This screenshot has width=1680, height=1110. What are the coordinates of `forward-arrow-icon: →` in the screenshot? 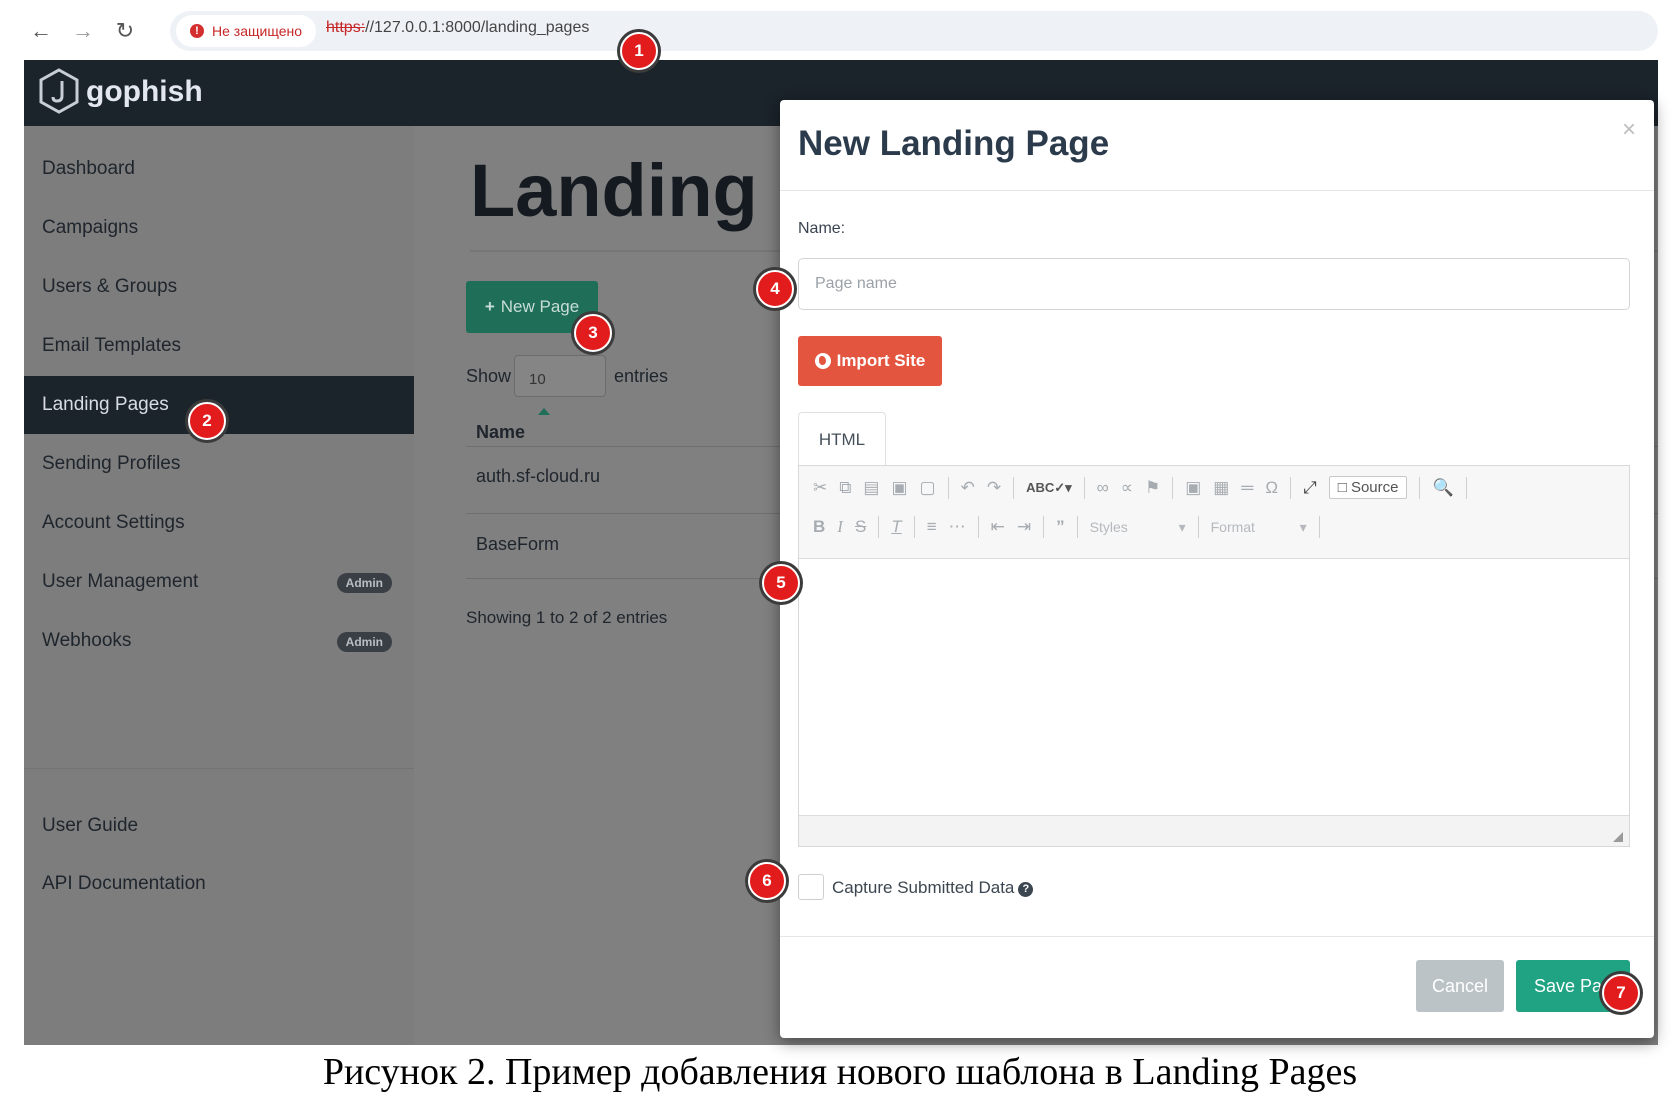 It's located at (83, 31).